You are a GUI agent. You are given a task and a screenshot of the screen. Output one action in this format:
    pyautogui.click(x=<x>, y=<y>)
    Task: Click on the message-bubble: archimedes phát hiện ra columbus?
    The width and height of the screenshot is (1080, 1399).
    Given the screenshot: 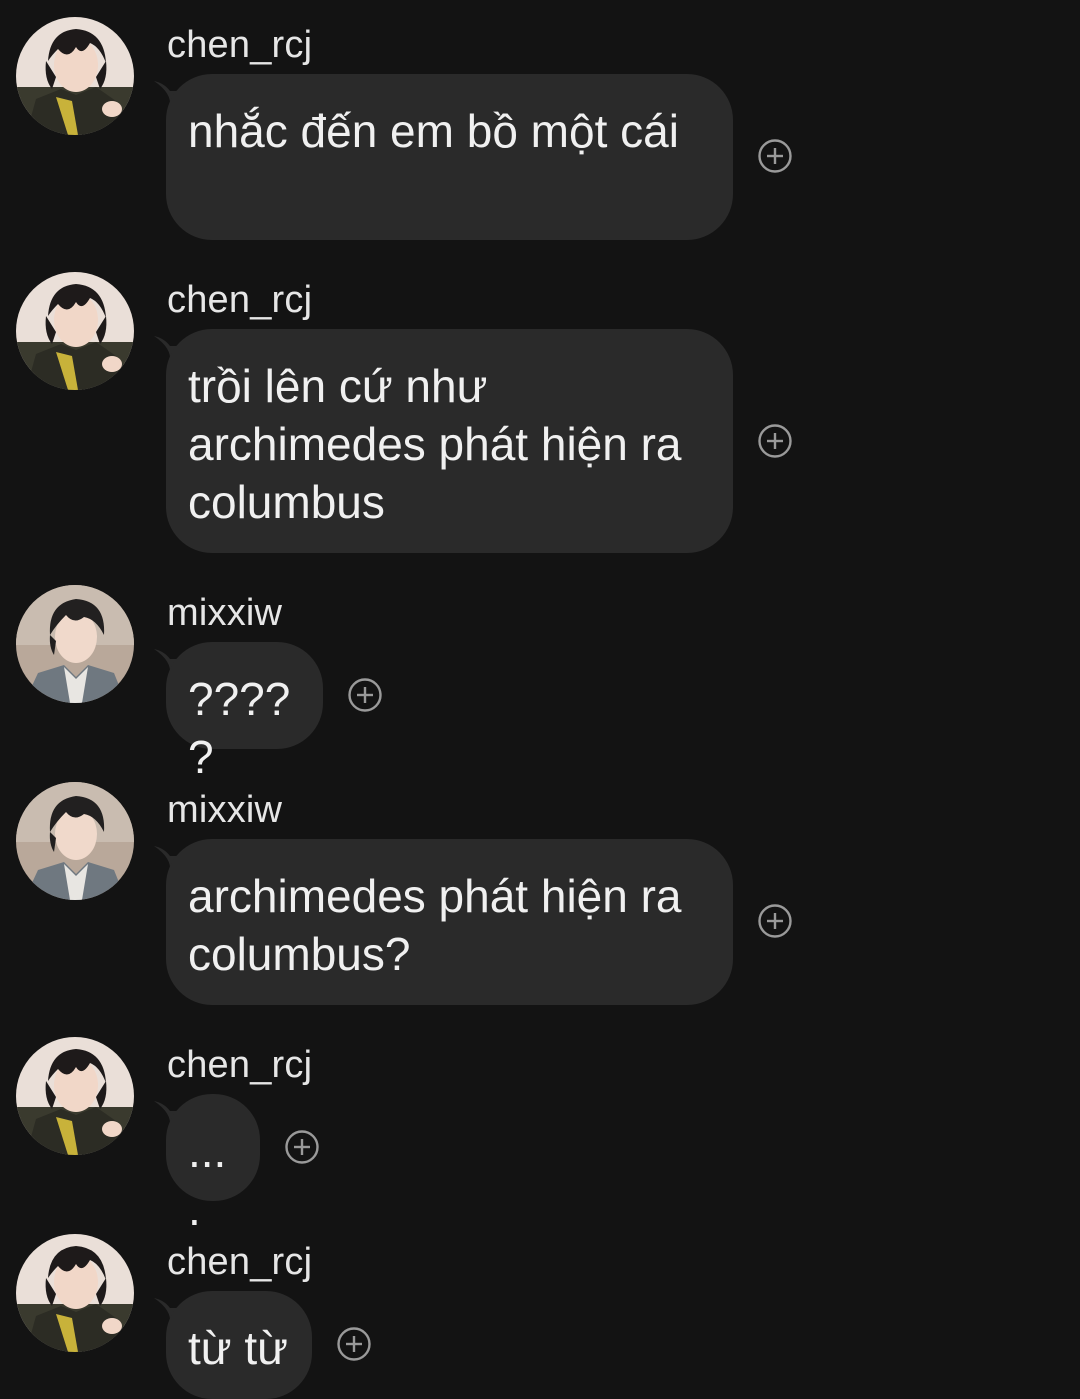 What is the action you would take?
    pyautogui.click(x=449, y=922)
    